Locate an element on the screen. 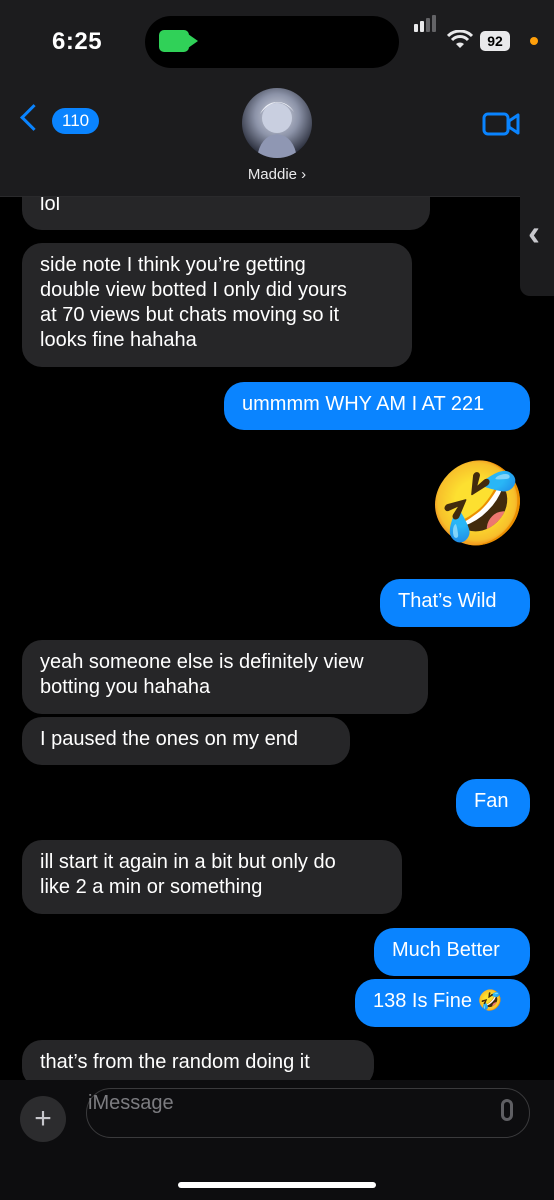 The height and width of the screenshot is (1200, 554). message-outgoing: Much Better is located at coordinates (452, 952).